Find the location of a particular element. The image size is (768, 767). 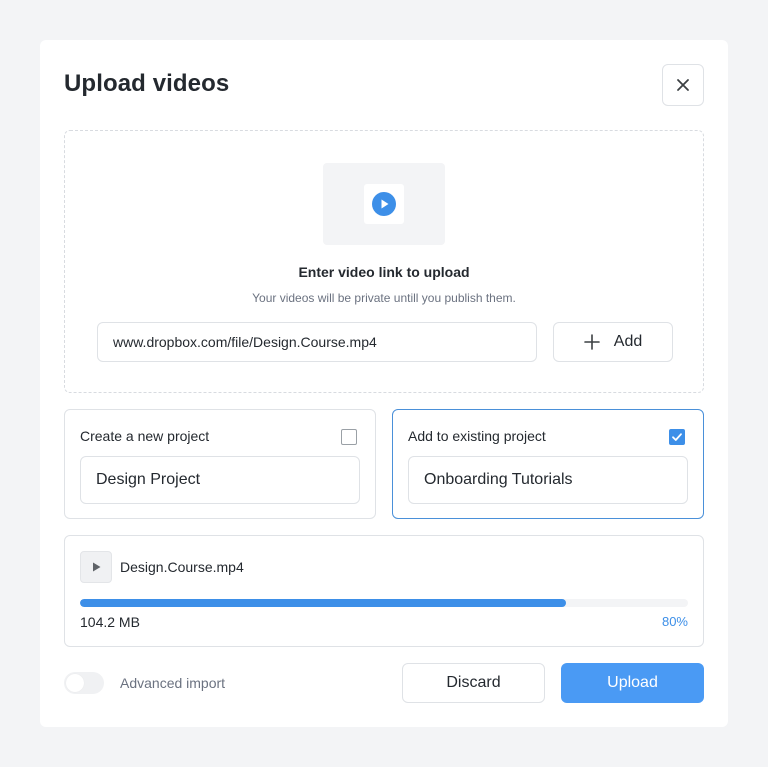

play-circle-icon is located at coordinates (384, 204).